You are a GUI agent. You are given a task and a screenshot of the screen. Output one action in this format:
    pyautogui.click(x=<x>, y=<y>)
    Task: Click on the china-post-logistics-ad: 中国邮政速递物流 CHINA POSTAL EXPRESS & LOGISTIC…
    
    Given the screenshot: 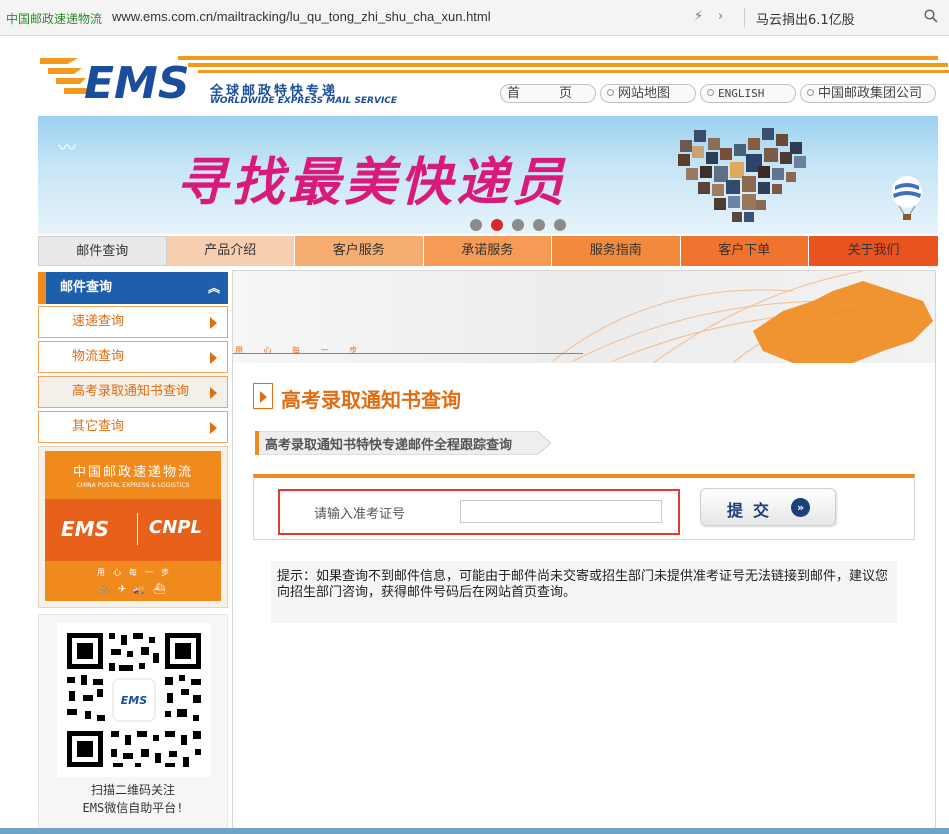 What is the action you would take?
    pyautogui.click(x=133, y=527)
    